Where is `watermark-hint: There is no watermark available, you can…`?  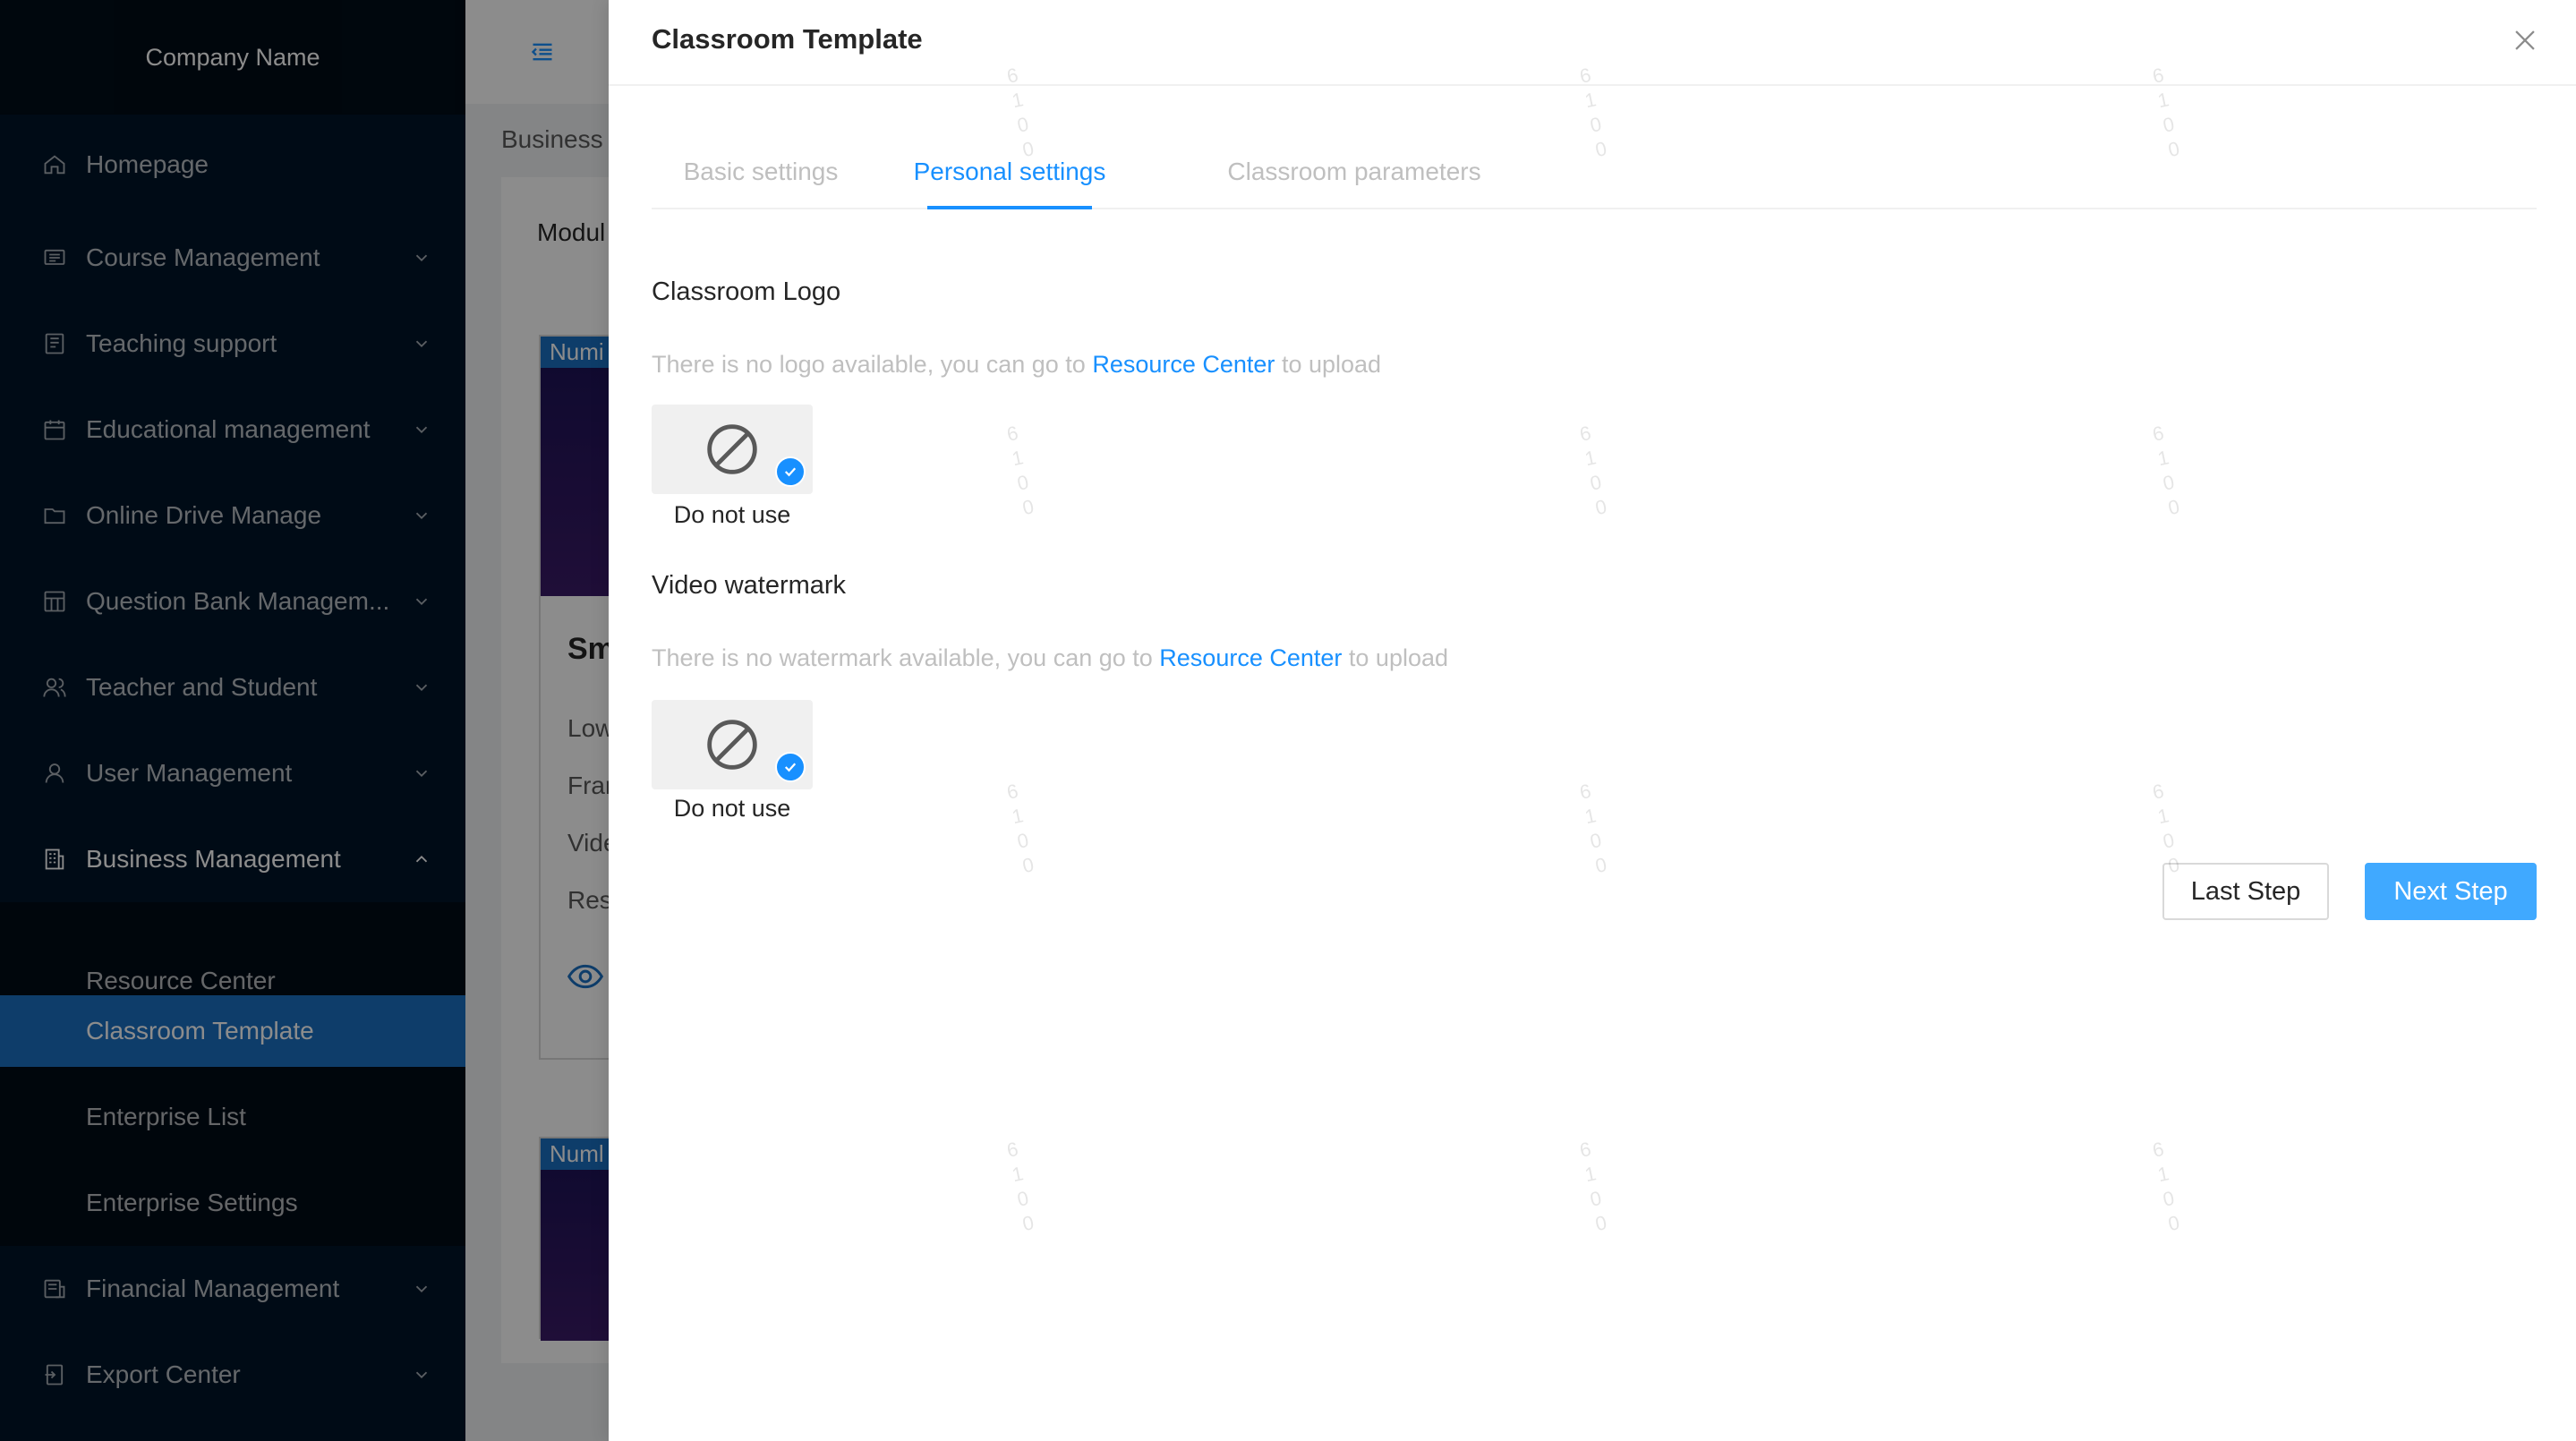 watermark-hint: There is no watermark available, you can… is located at coordinates (1050, 658).